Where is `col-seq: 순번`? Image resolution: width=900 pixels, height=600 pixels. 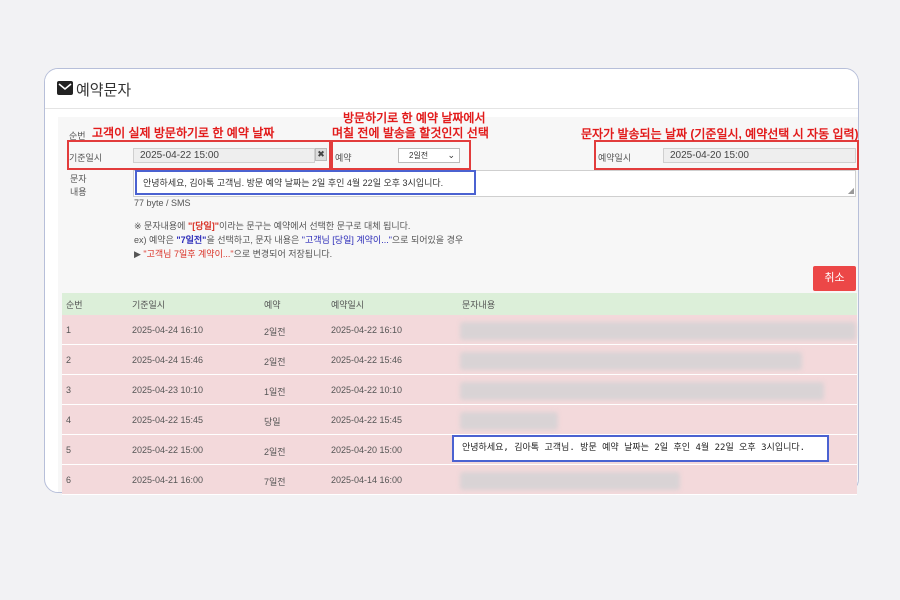 col-seq: 순번 is located at coordinates (74, 305).